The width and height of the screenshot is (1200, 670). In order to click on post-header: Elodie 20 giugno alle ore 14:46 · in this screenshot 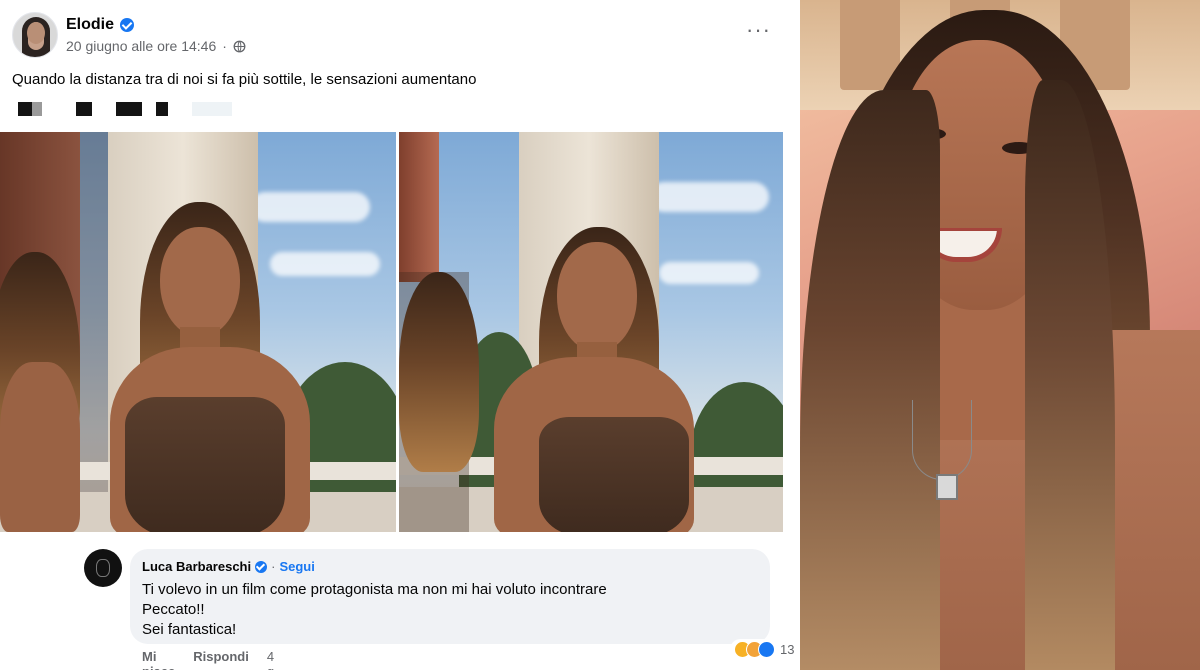, I will do `click(129, 35)`.